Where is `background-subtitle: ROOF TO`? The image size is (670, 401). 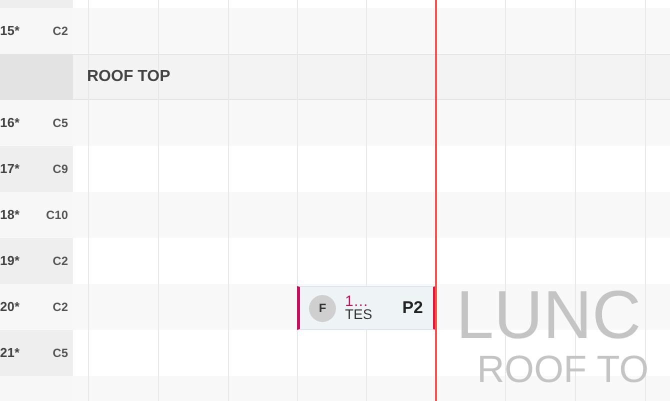 background-subtitle: ROOF TO is located at coordinates (563, 370).